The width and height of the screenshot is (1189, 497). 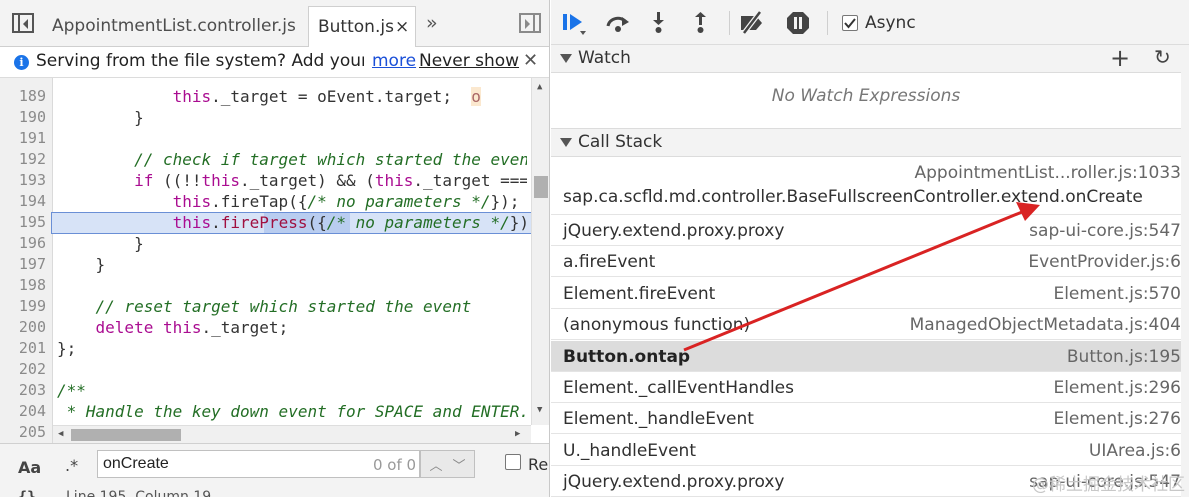 I want to click on step-over-icon, so click(x=618, y=23).